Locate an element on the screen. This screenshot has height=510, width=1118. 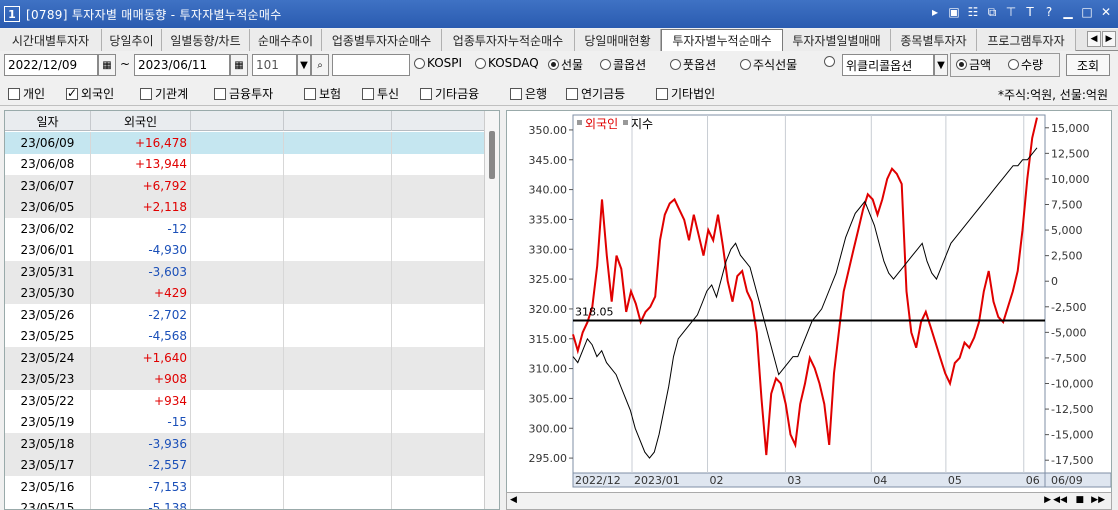
radio-label: 주식선물 is located at coordinates (775, 65).